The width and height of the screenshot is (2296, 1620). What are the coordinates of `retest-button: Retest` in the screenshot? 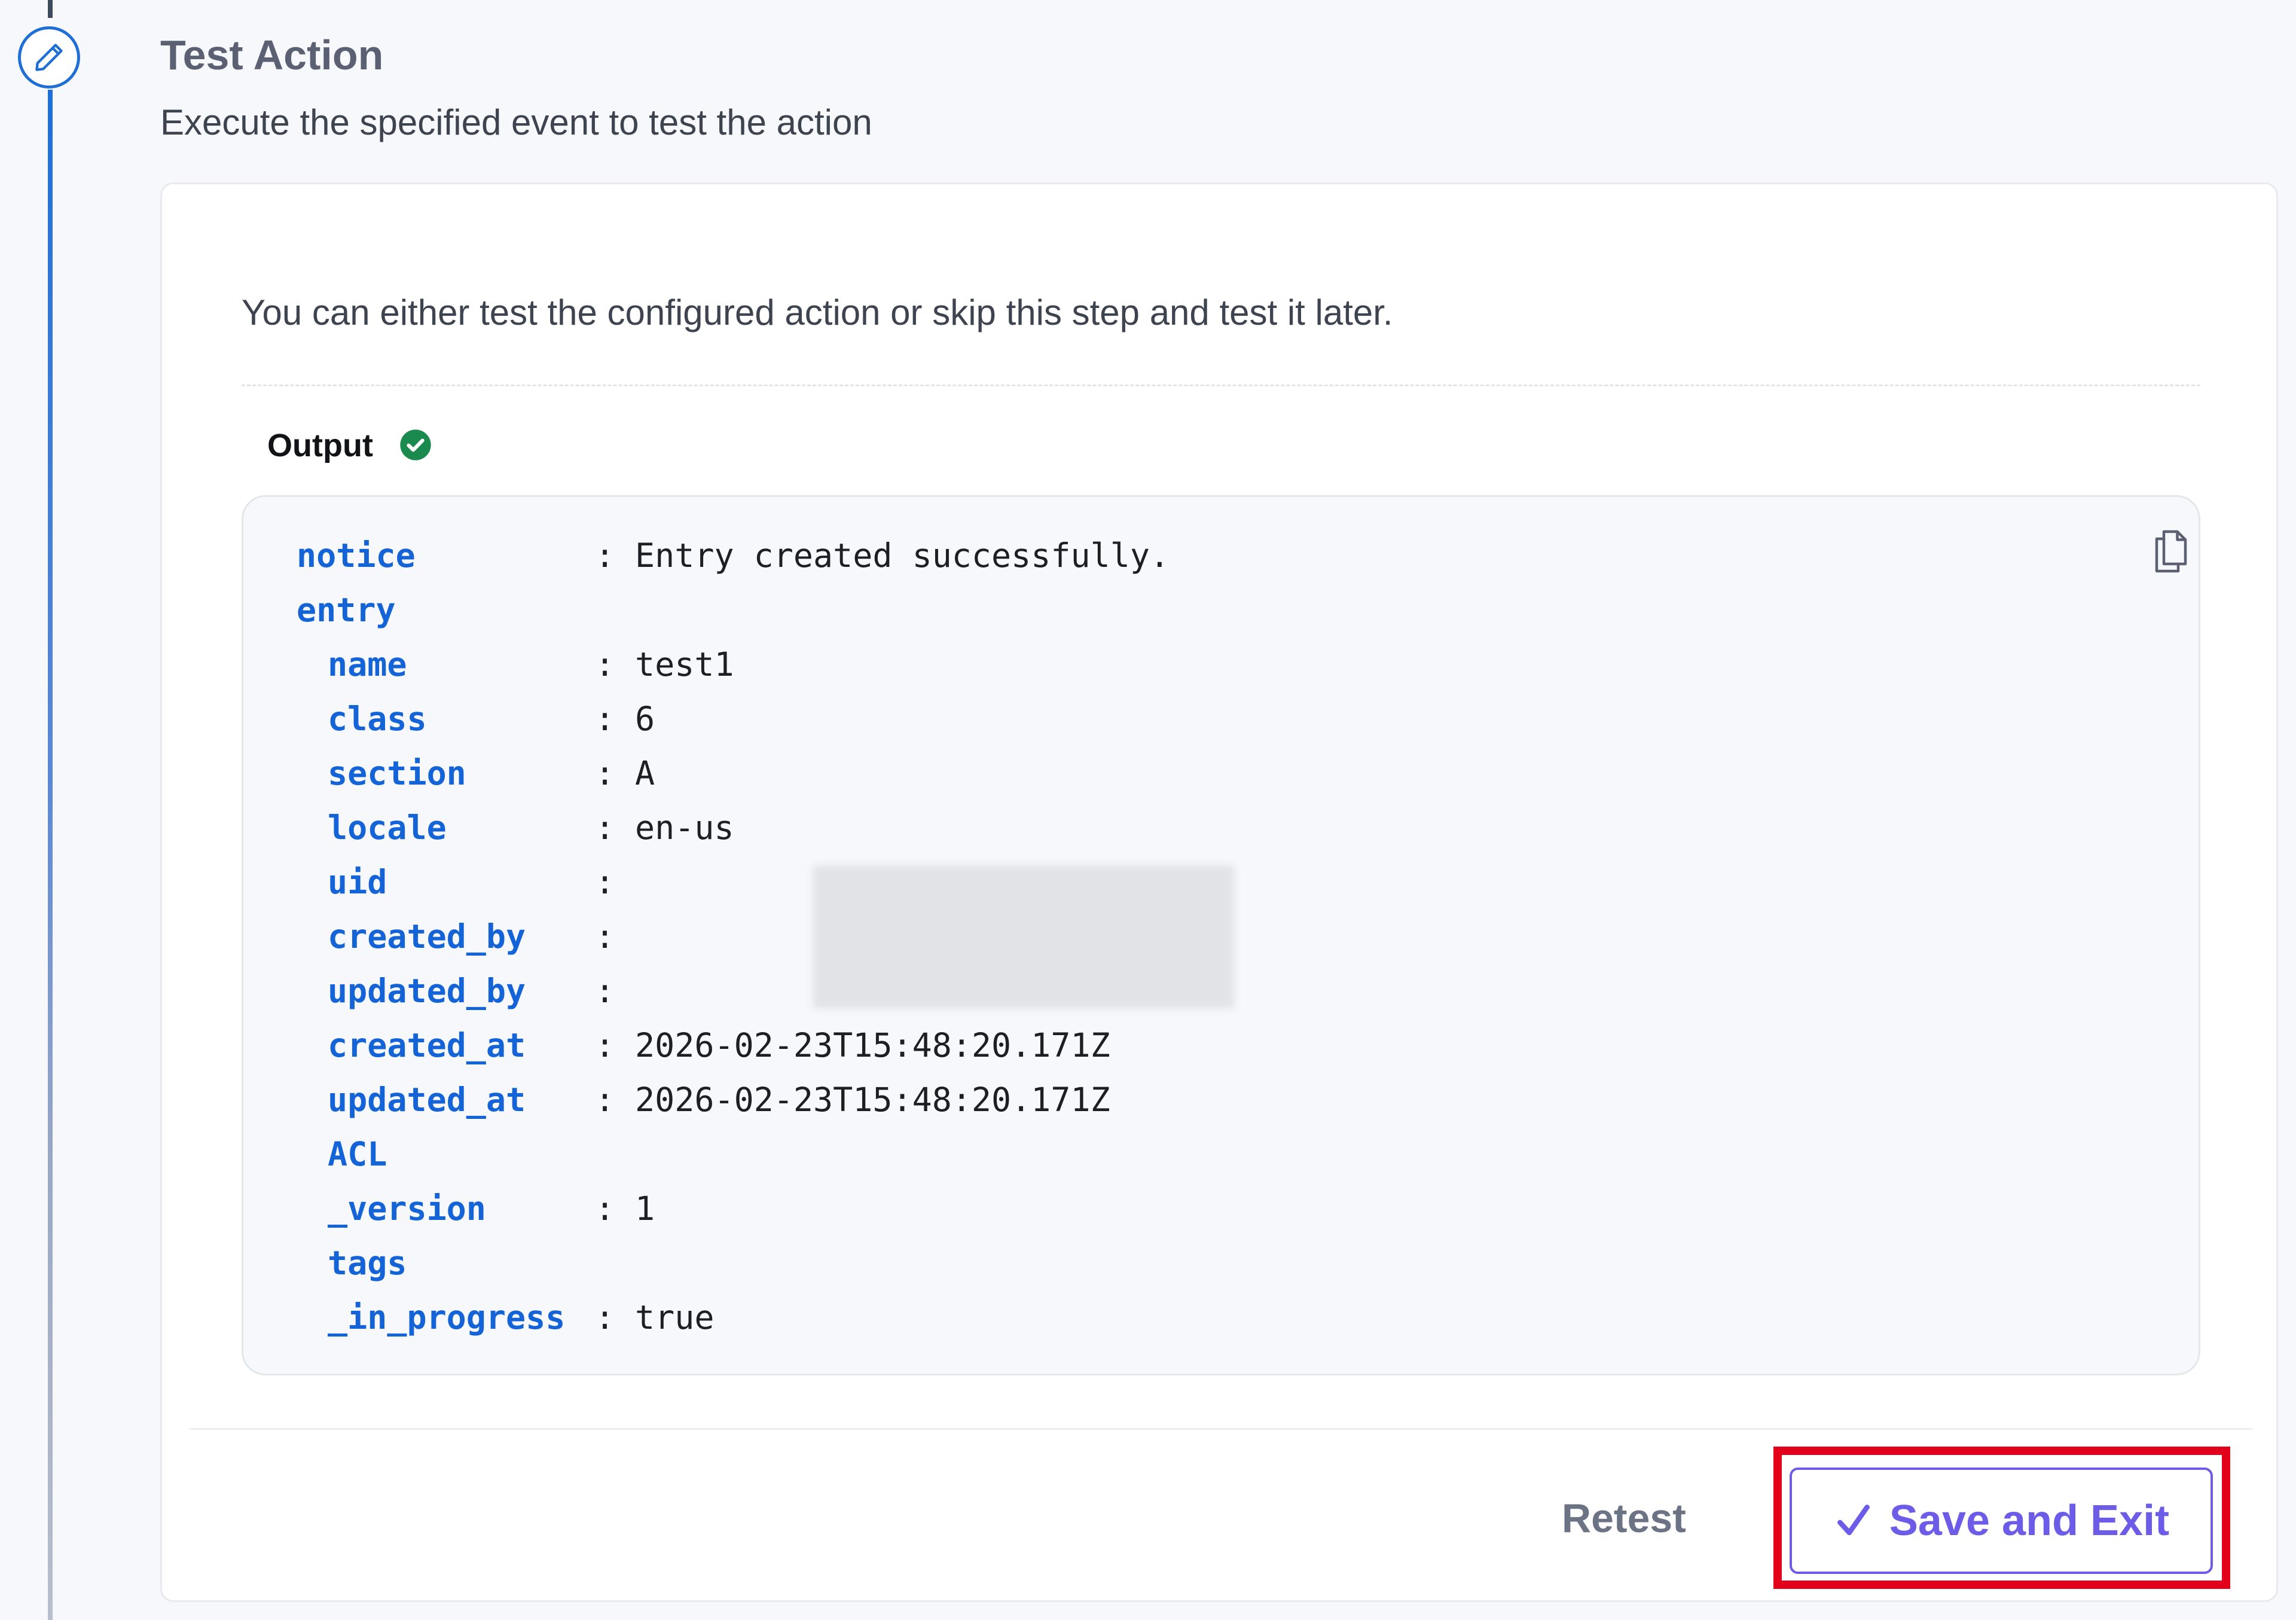 It's located at (1624, 1518).